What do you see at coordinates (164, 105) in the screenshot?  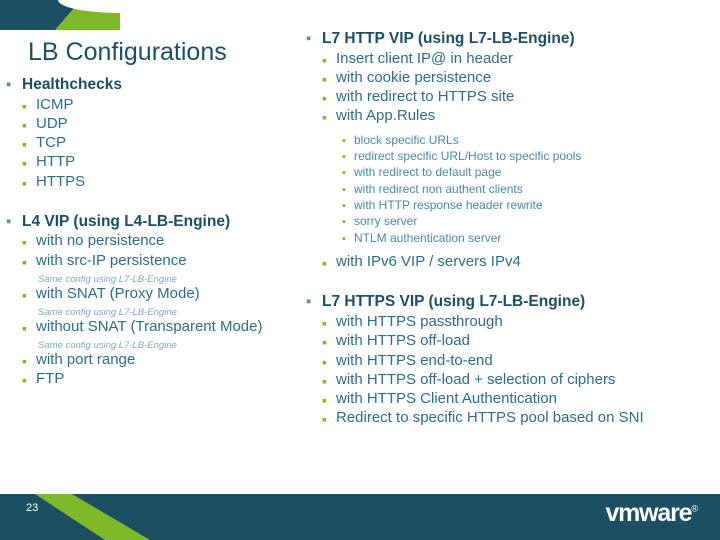 I see `list-item: ▪ ICMP` at bounding box center [164, 105].